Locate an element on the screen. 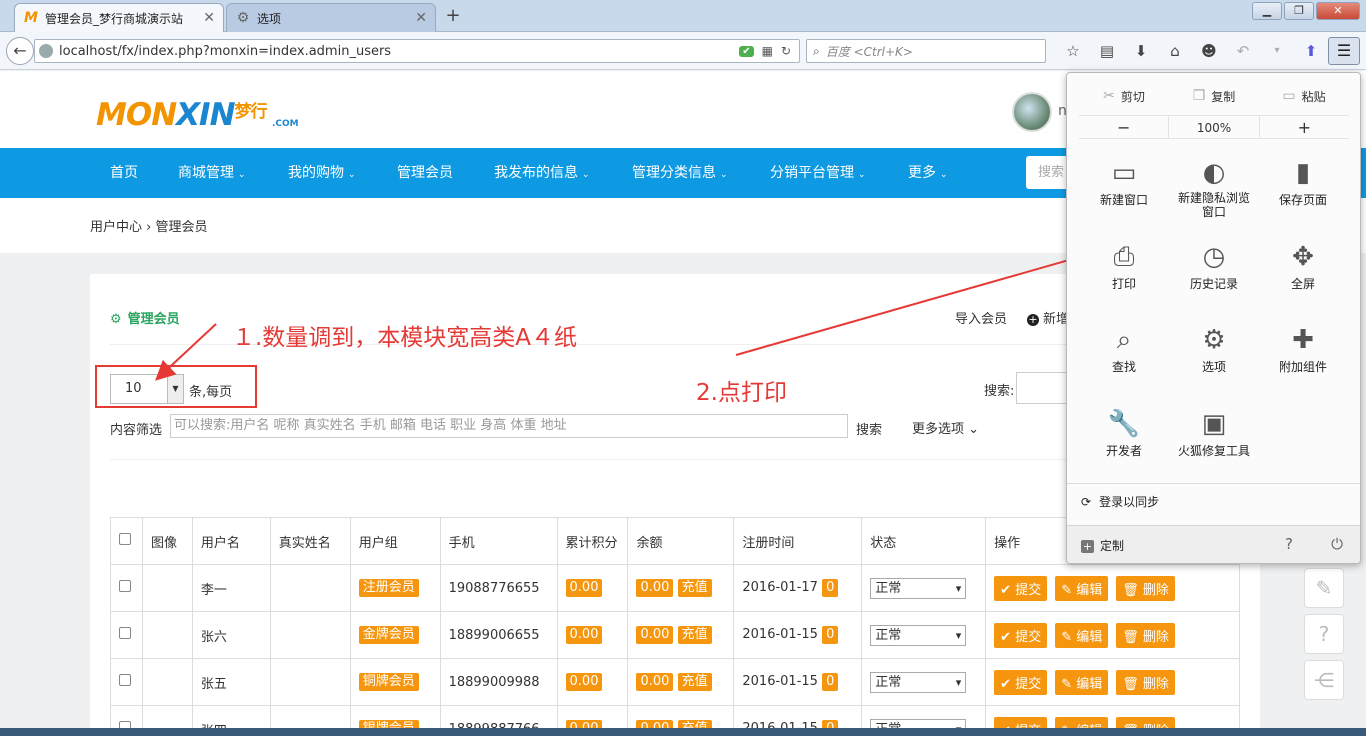 This screenshot has width=1366, height=736. nav-manage-classified: 管理分类信息 ⌄ is located at coordinates (680, 173).